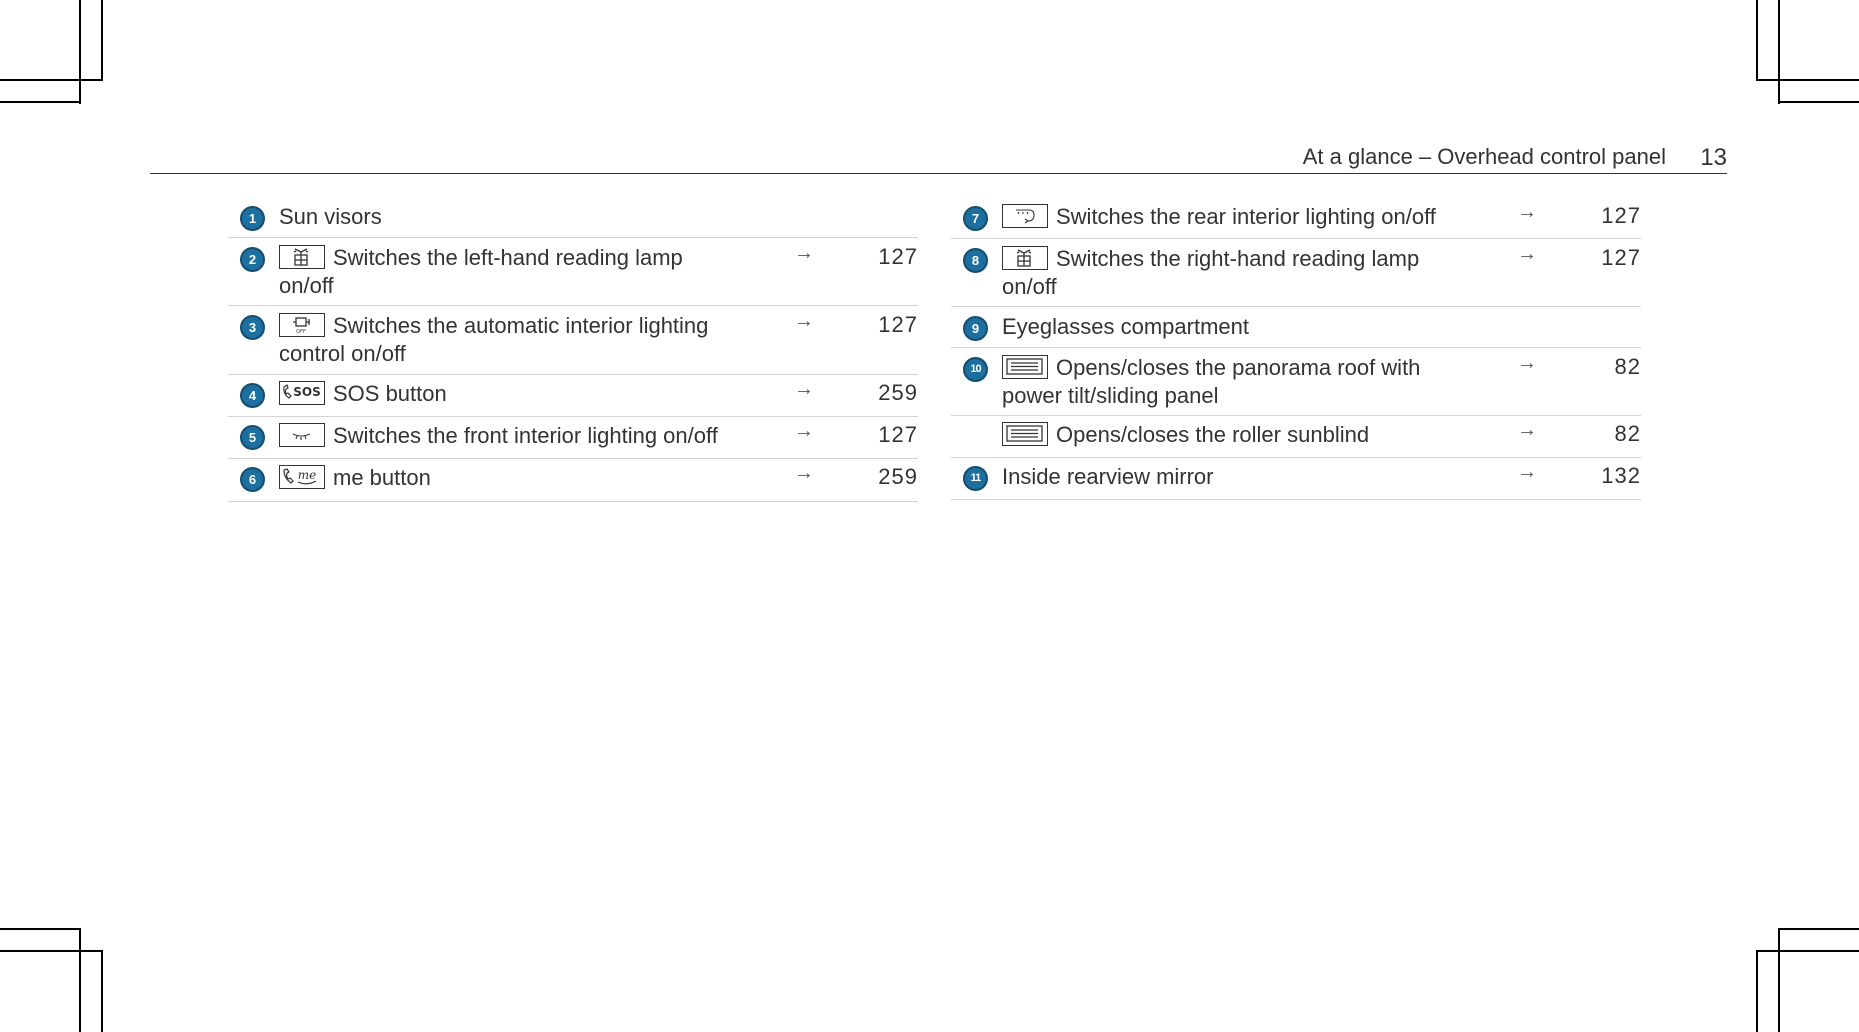  I want to click on callout-badge: 11, so click(975, 478).